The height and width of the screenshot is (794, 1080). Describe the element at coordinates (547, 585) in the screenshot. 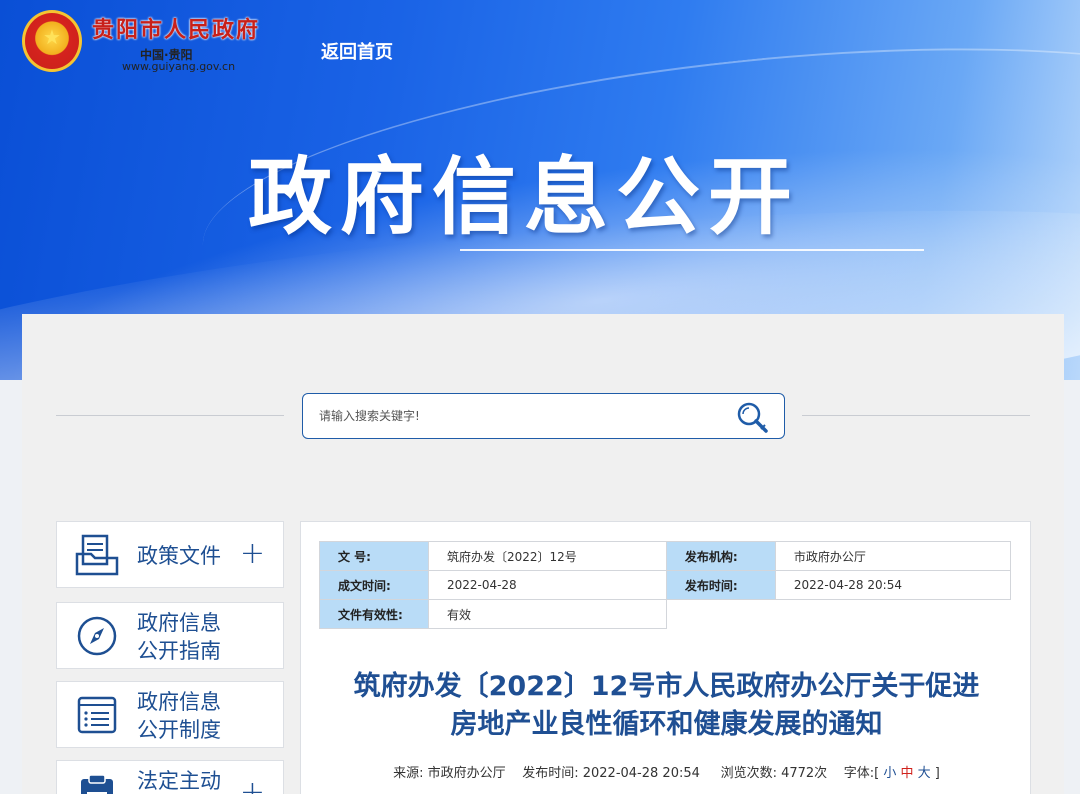

I see `created-date: 2022-04-28` at that location.